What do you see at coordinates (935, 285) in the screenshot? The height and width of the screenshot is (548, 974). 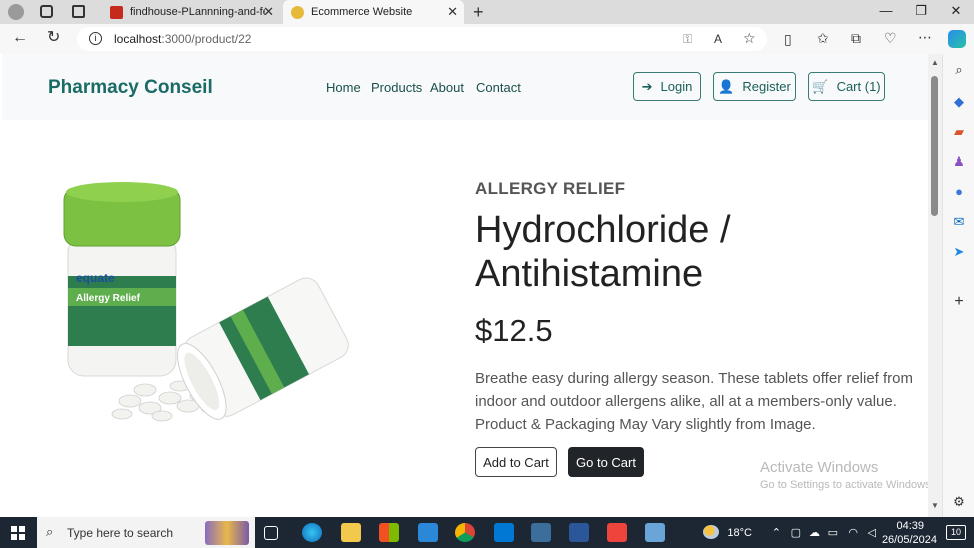 I see `page-scrollbar: ▲ ▼` at bounding box center [935, 285].